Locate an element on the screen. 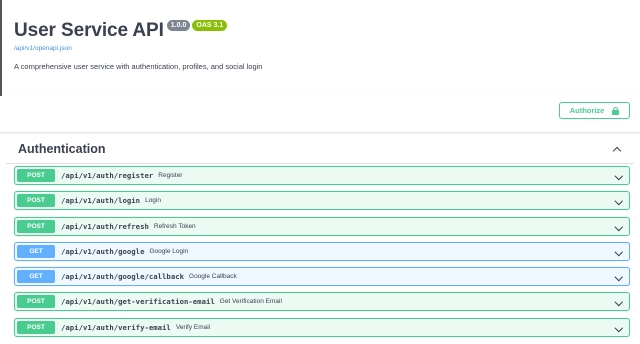 This screenshot has width=640, height=344. tag-header: Authentication is located at coordinates (320, 149).